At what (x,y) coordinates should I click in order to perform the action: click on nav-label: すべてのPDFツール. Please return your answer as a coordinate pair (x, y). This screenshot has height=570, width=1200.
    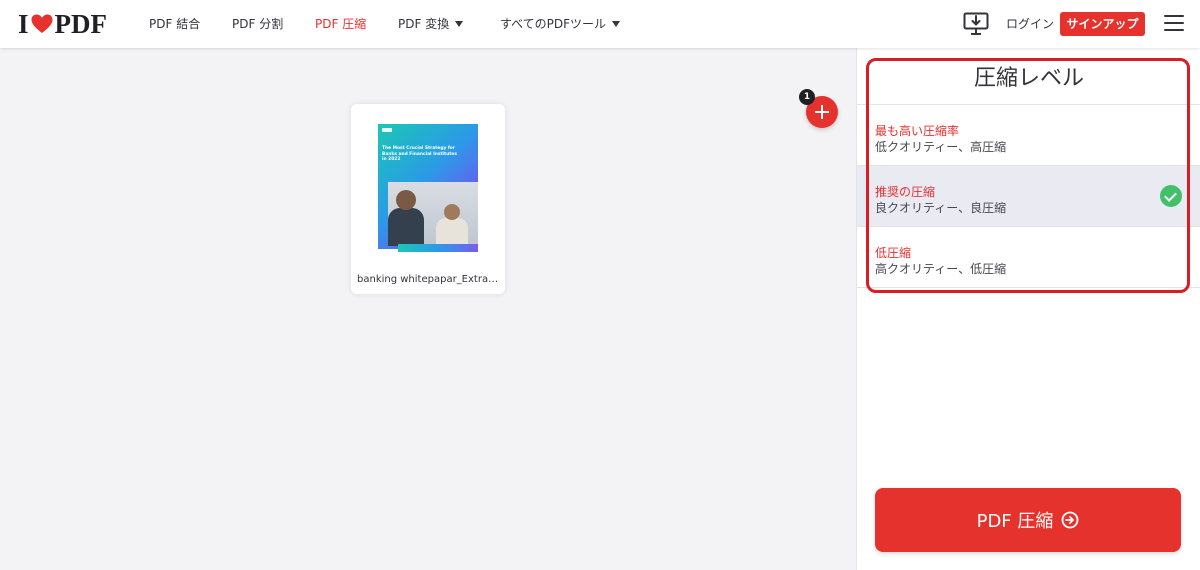
    Looking at the image, I should click on (553, 24).